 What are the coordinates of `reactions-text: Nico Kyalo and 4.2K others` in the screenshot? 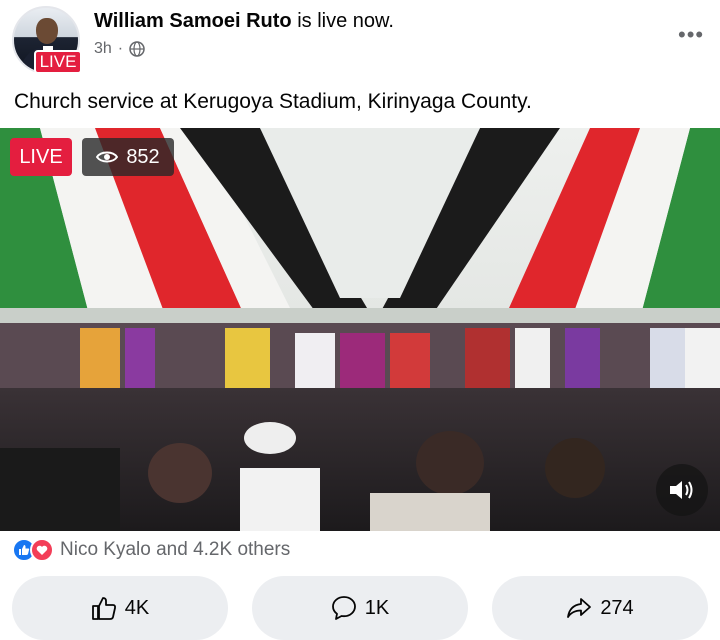 It's located at (175, 549).